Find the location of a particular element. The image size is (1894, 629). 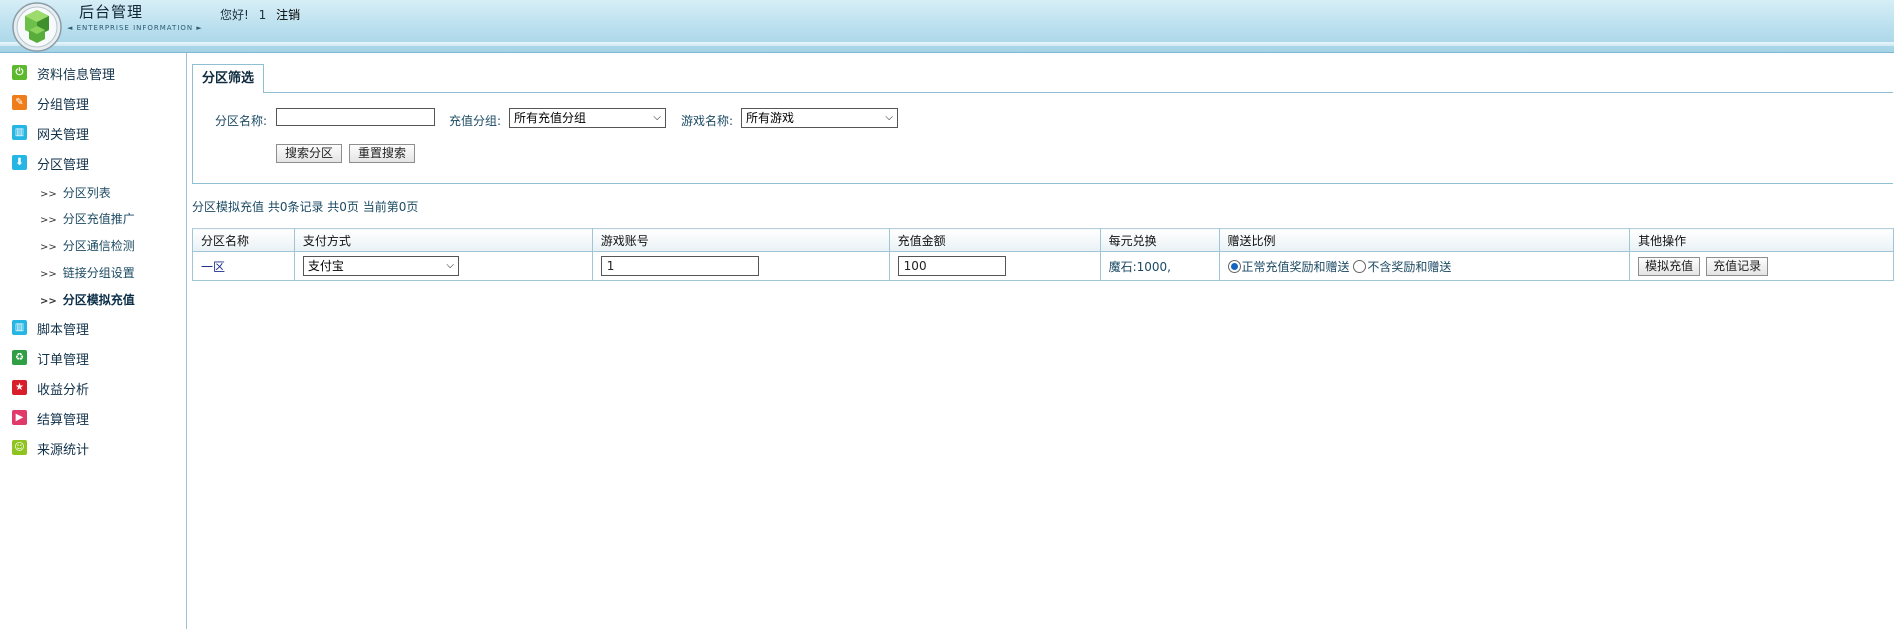

game-name-select: 所有游戏 ⌵ is located at coordinates (819, 118).